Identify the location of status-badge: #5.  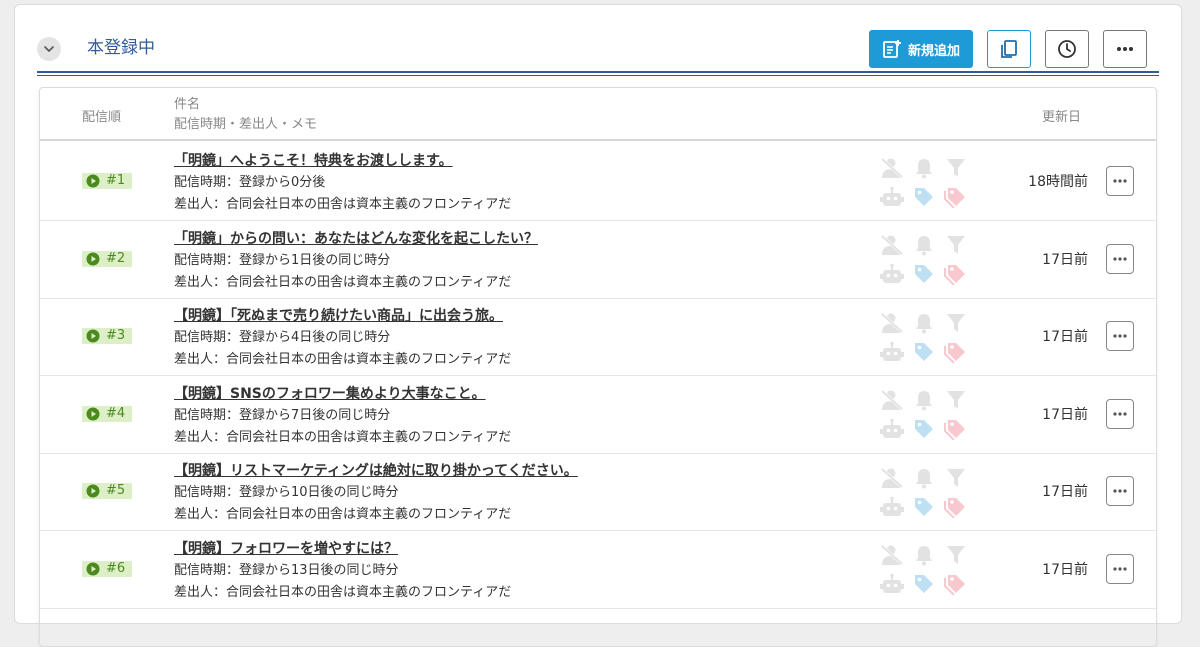
(107, 491).